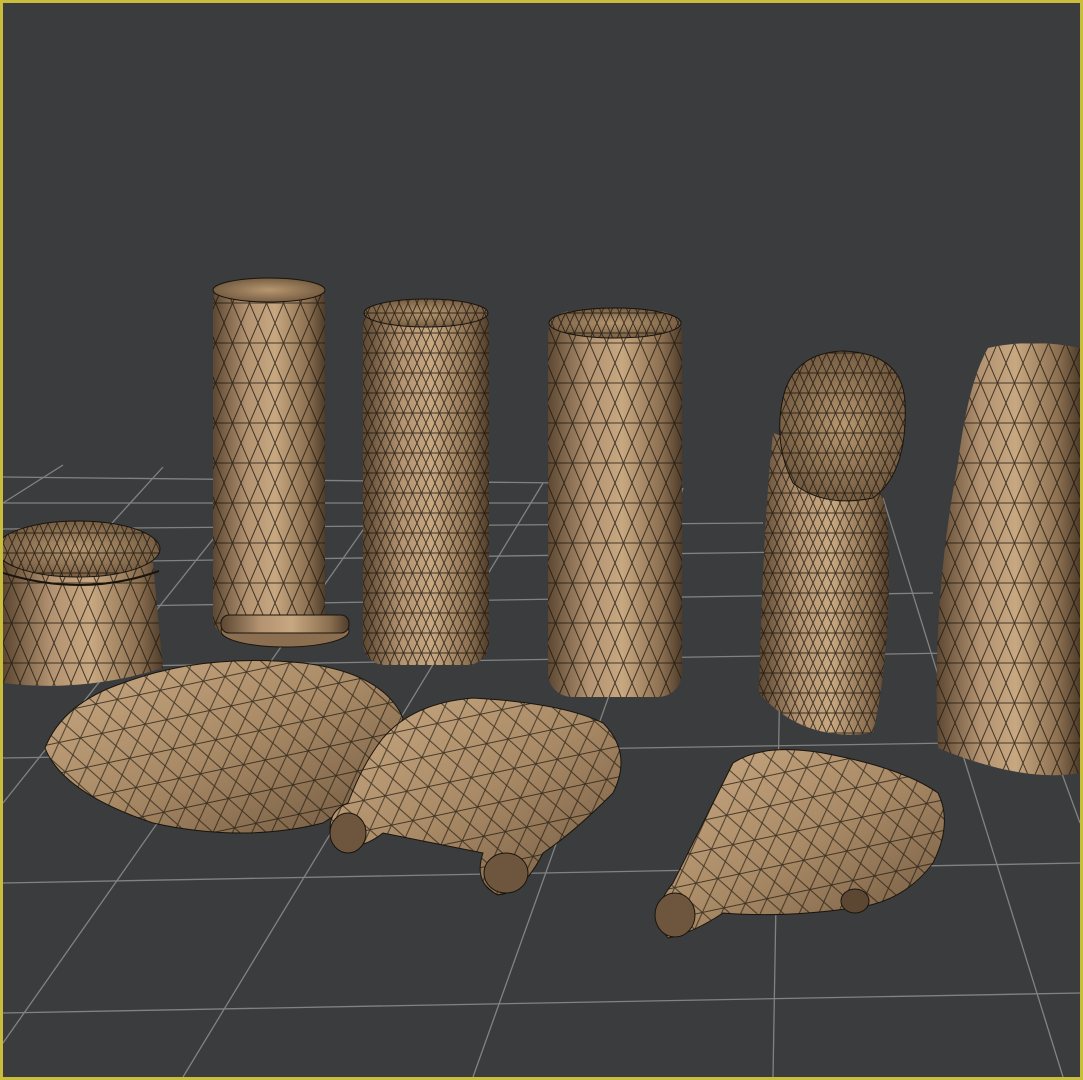 The height and width of the screenshot is (1080, 1083). What do you see at coordinates (83, 603) in the screenshot?
I see `short-round-box` at bounding box center [83, 603].